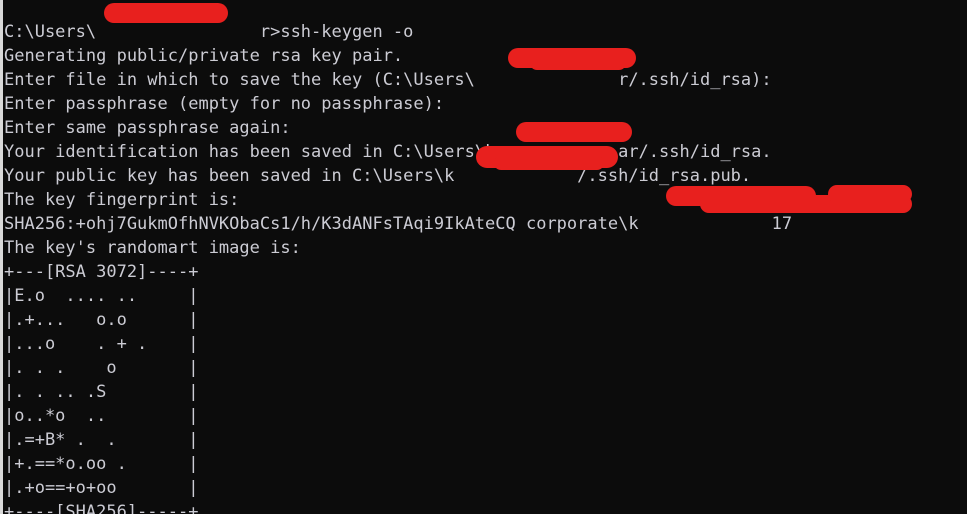 The image size is (967, 514). Describe the element at coordinates (101, 464) in the screenshot. I see `randomart-row: |+.==*o.oo . |` at that location.